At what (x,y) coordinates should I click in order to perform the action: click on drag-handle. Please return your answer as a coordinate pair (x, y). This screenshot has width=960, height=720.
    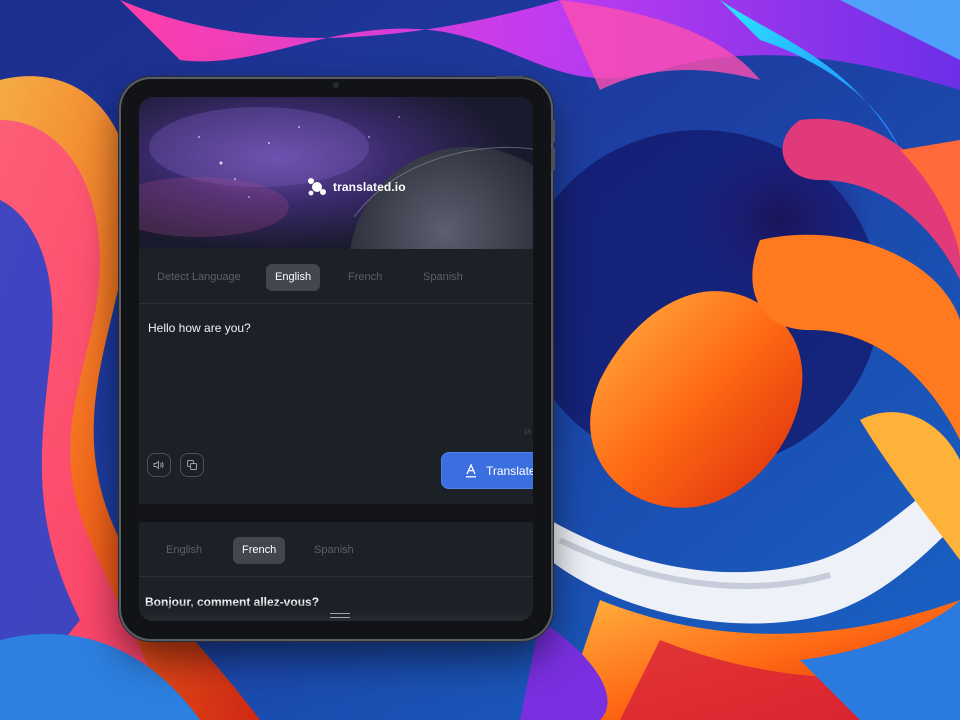
    Looking at the image, I should click on (340, 615).